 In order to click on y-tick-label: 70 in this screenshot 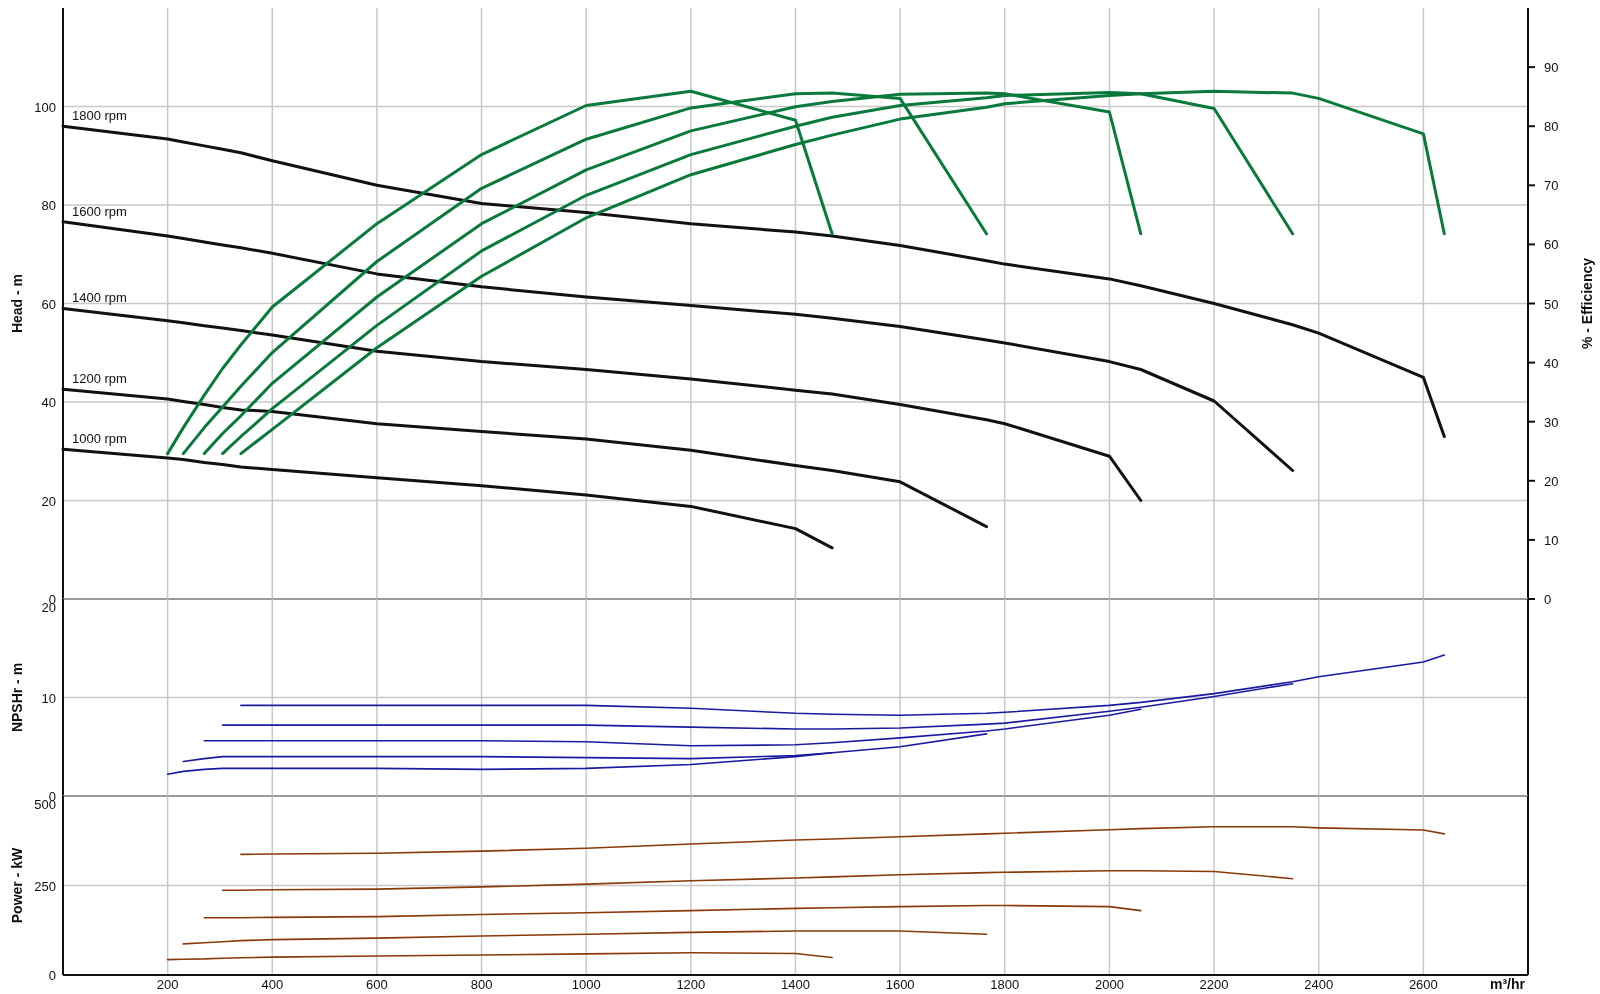, I will do `click(1551, 186)`.